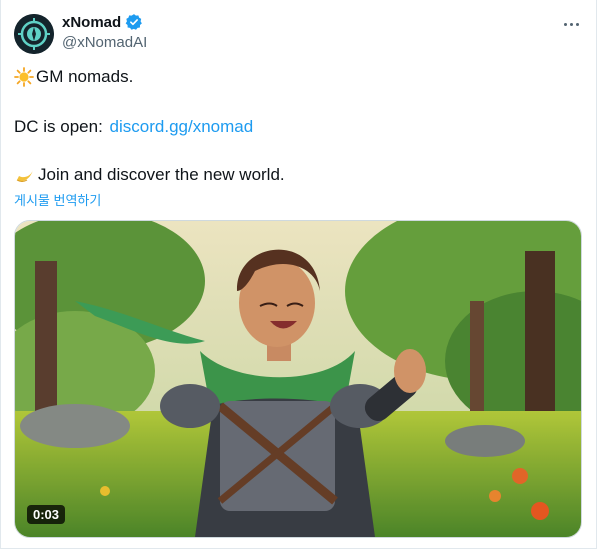 The height and width of the screenshot is (550, 597). I want to click on author-name-row: xNomad, so click(102, 22).